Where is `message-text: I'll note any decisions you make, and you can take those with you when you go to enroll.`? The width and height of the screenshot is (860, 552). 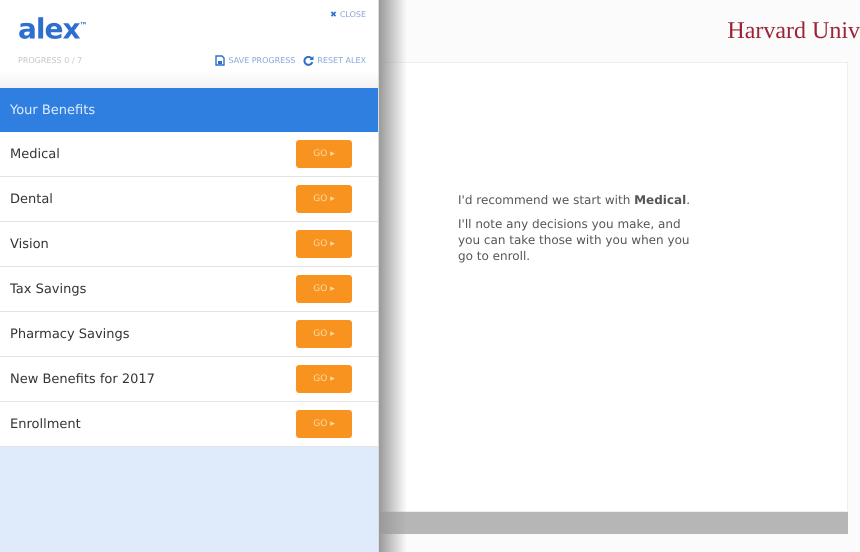
message-text: I'll note any decisions you make, and you can take those with you when you go to enroll. is located at coordinates (574, 240).